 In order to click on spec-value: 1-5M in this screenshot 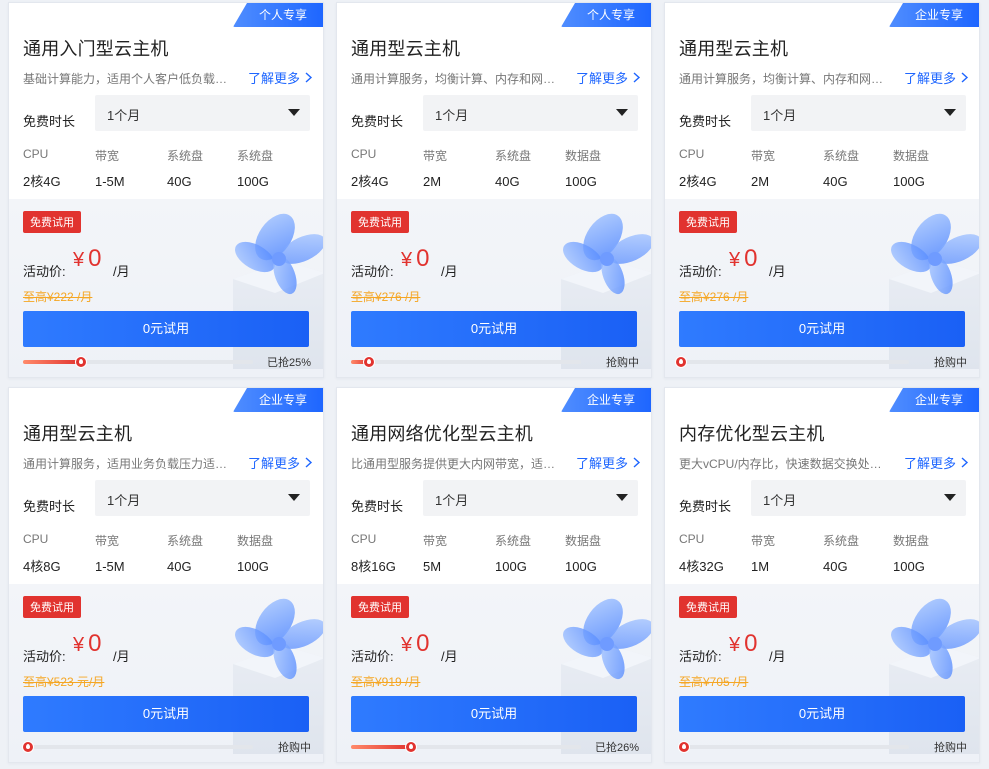, I will do `click(110, 181)`.